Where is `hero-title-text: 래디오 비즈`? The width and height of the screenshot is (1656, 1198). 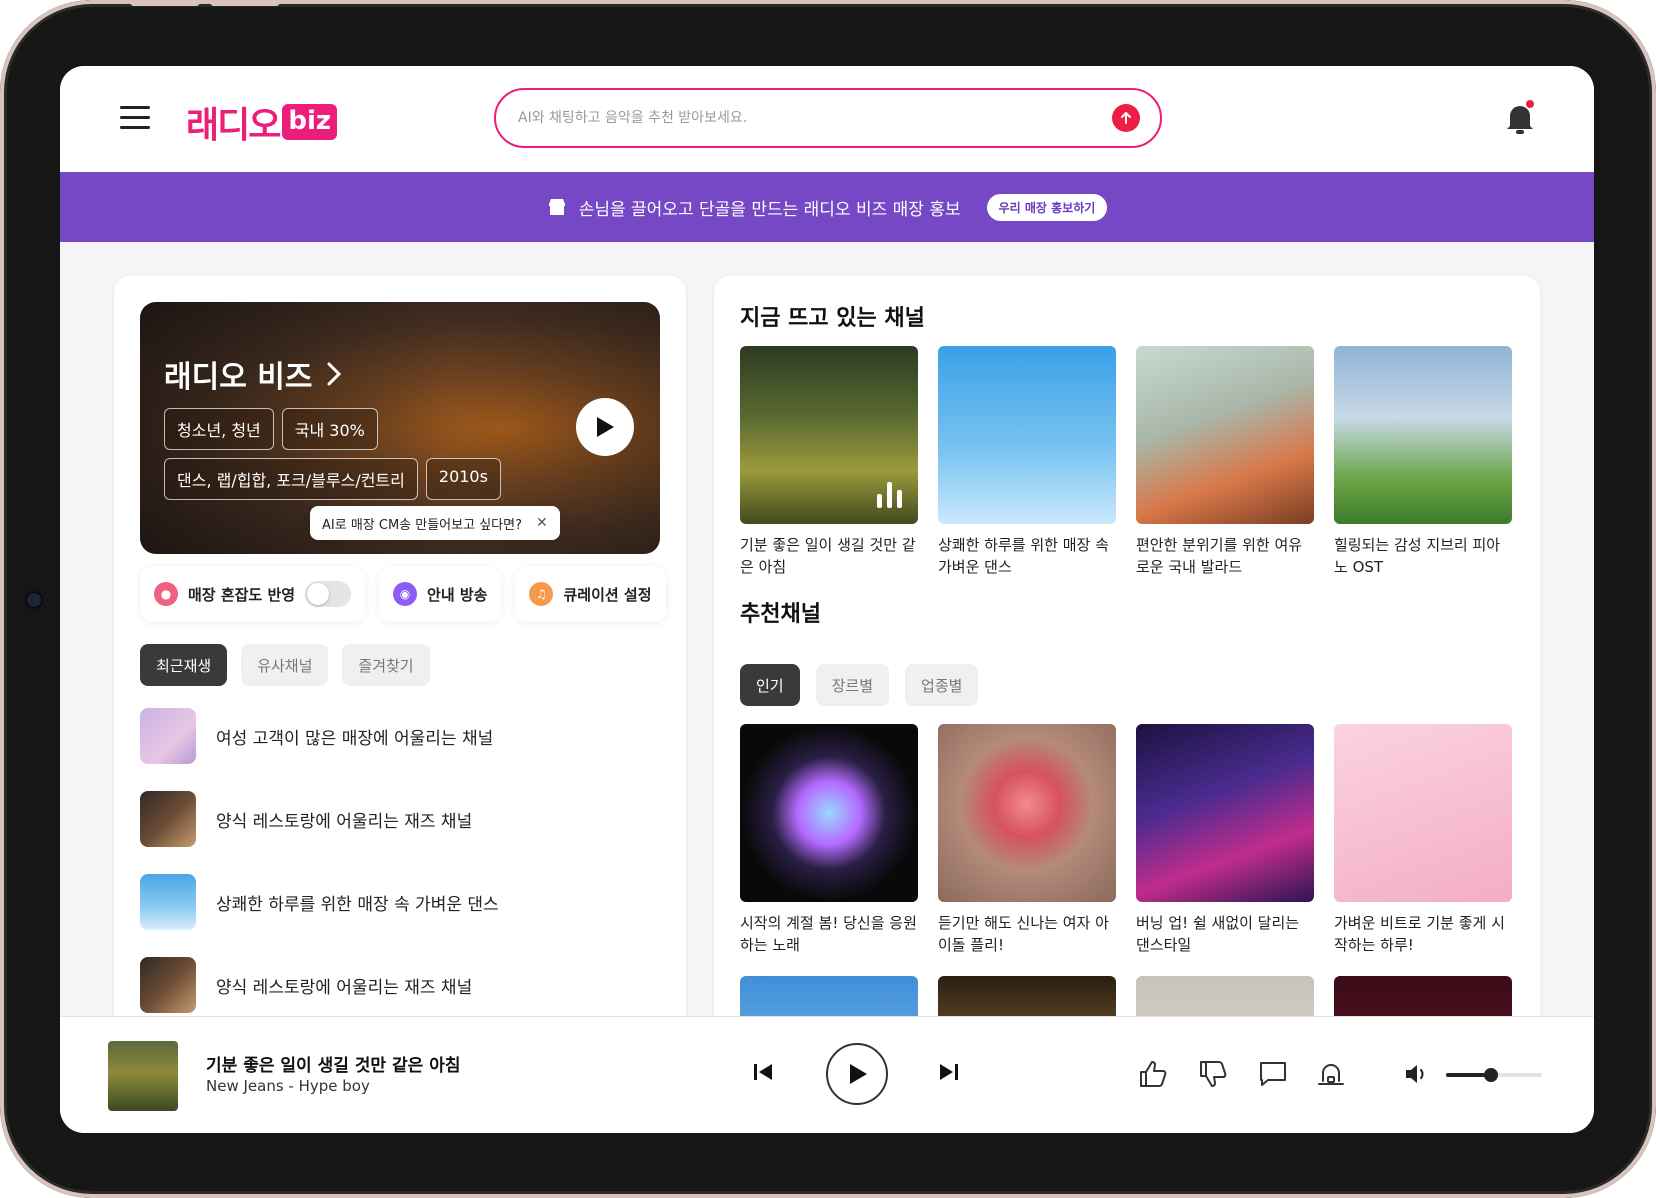
hero-title-text: 래디오 비즈 is located at coordinates (238, 377).